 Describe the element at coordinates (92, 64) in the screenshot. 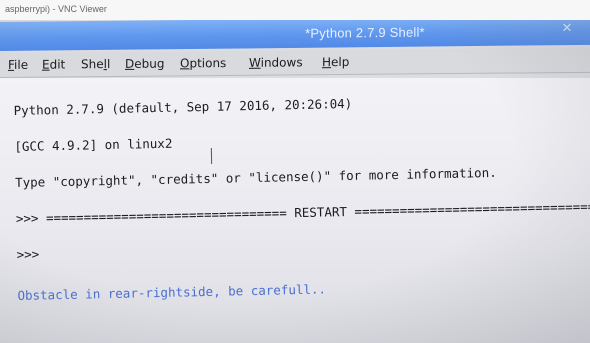

I see `menu-shell-prefix: She` at that location.